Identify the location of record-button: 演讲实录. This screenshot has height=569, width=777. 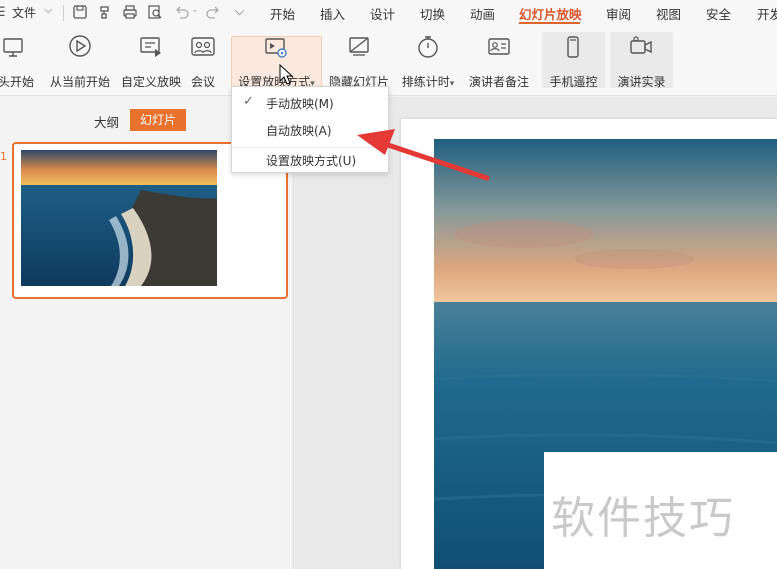
(641, 60).